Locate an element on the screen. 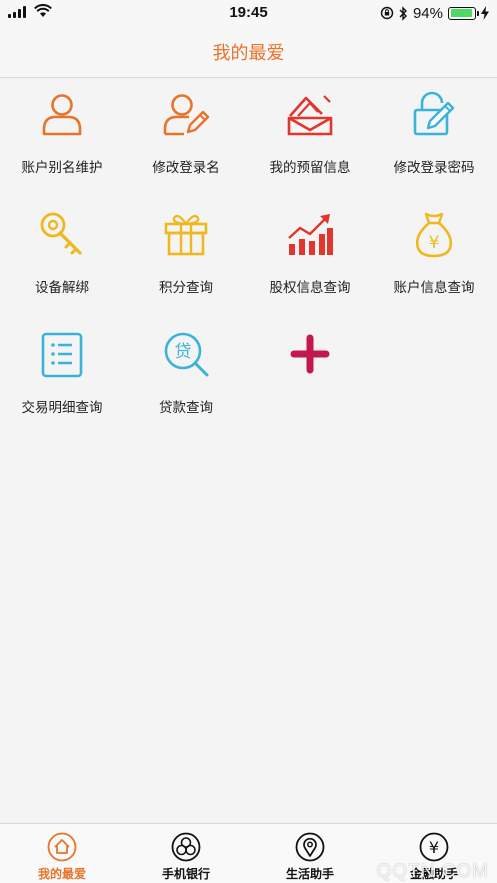 The width and height of the screenshot is (497, 883). charging-icon is located at coordinates (485, 13).